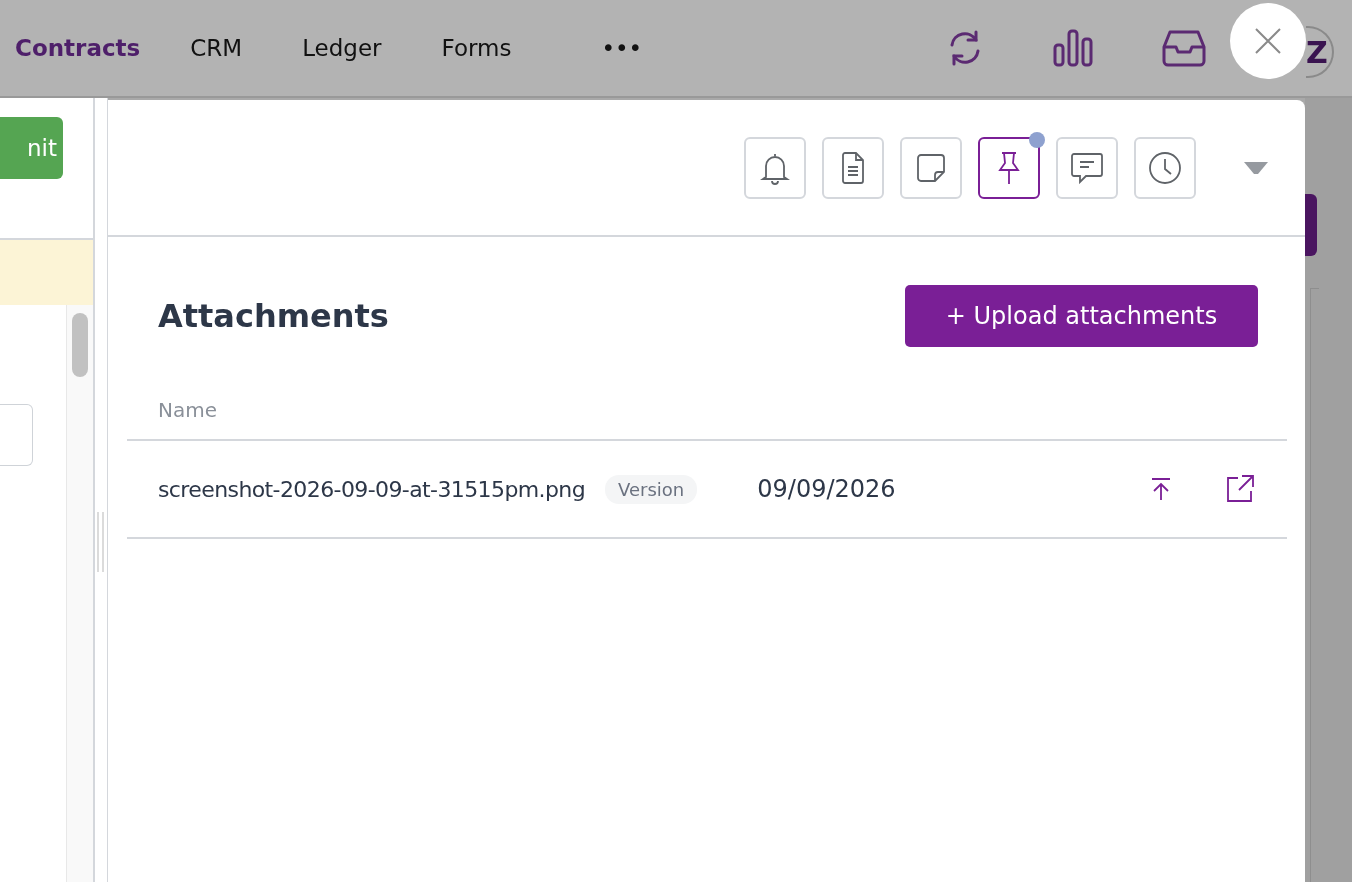 The height and width of the screenshot is (882, 1352). What do you see at coordinates (651, 489) in the screenshot?
I see `version-tag: Version` at bounding box center [651, 489].